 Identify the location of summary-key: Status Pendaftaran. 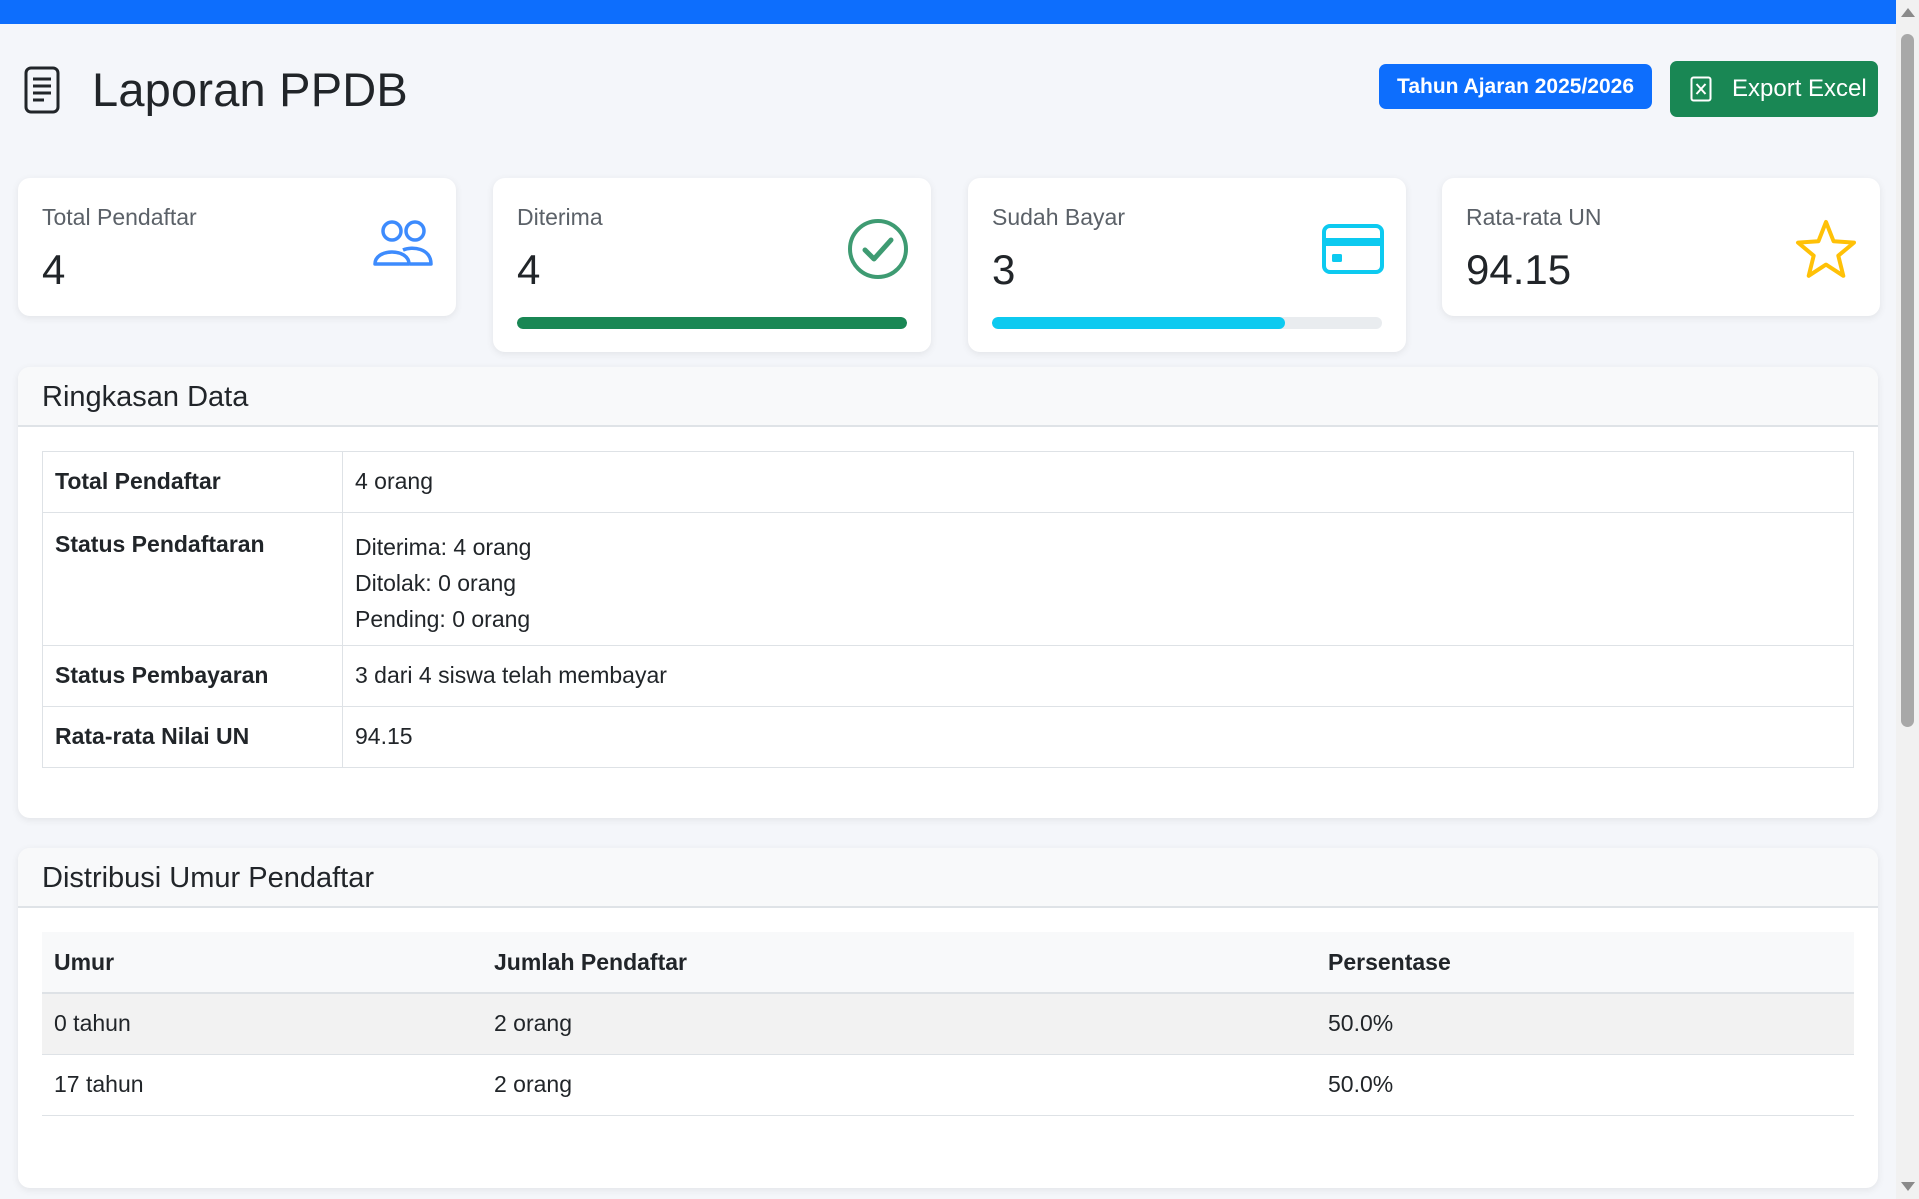
(192, 579).